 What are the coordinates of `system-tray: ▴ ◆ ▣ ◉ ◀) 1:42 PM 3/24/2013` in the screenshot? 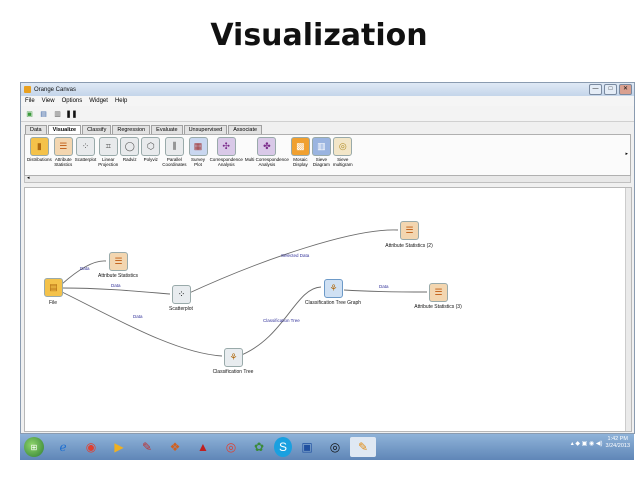 It's located at (600, 443).